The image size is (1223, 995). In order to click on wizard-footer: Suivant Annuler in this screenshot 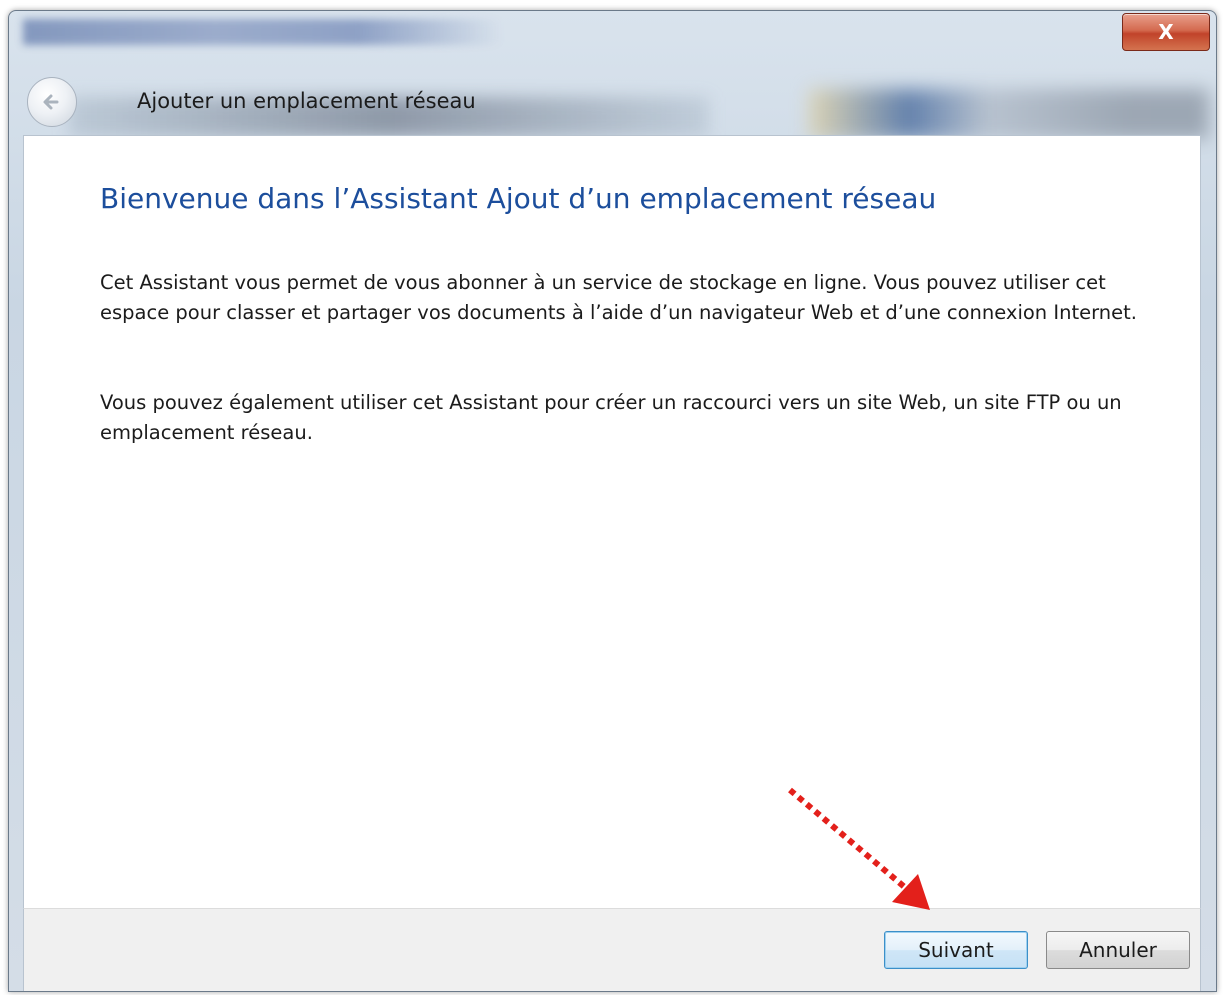, I will do `click(612, 949)`.